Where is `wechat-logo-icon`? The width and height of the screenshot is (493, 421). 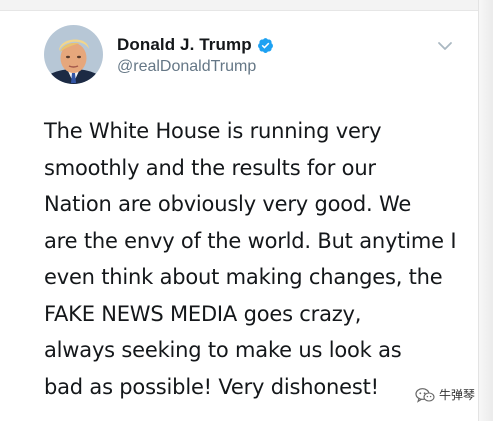
wechat-logo-icon is located at coordinates (425, 395).